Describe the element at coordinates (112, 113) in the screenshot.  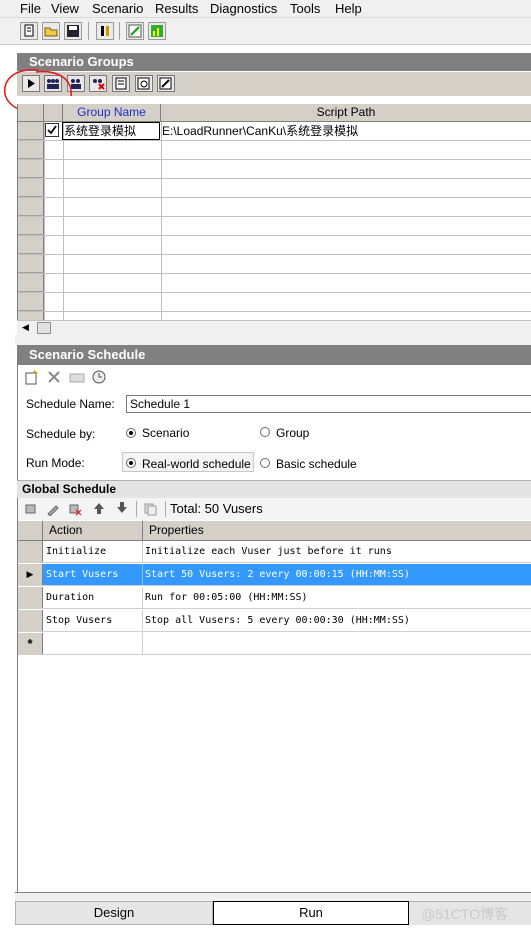
I see `col-group-name: Group Name` at that location.